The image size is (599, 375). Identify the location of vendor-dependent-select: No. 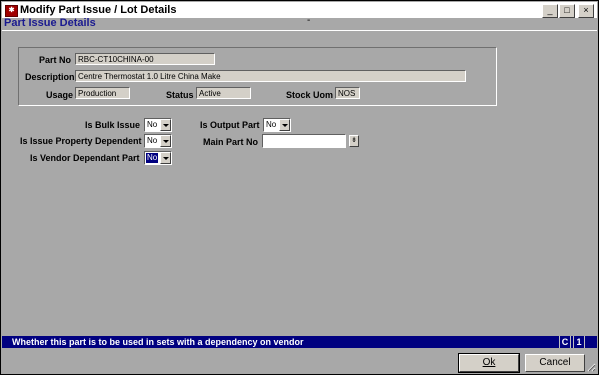
(158, 158).